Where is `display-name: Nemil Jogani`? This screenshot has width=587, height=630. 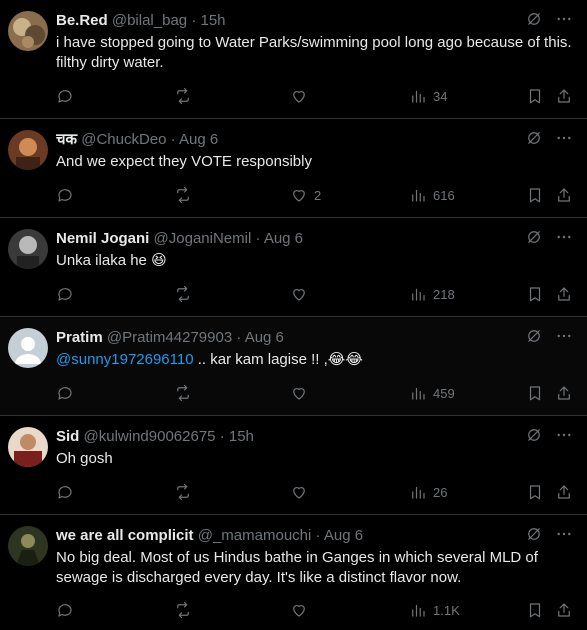 display-name: Nemil Jogani is located at coordinates (102, 238).